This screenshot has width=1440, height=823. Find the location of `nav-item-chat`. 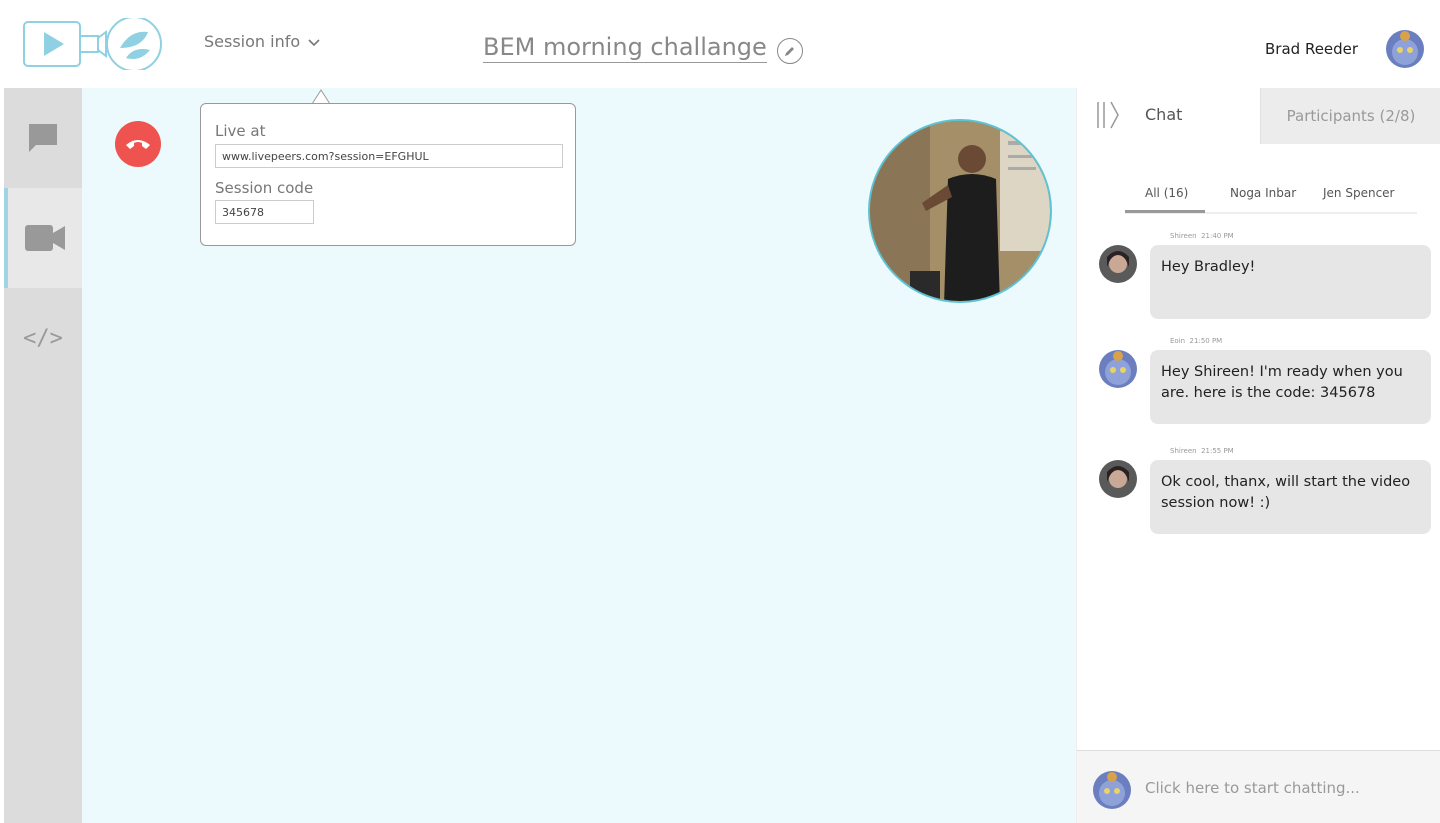

nav-item-chat is located at coordinates (43, 138).